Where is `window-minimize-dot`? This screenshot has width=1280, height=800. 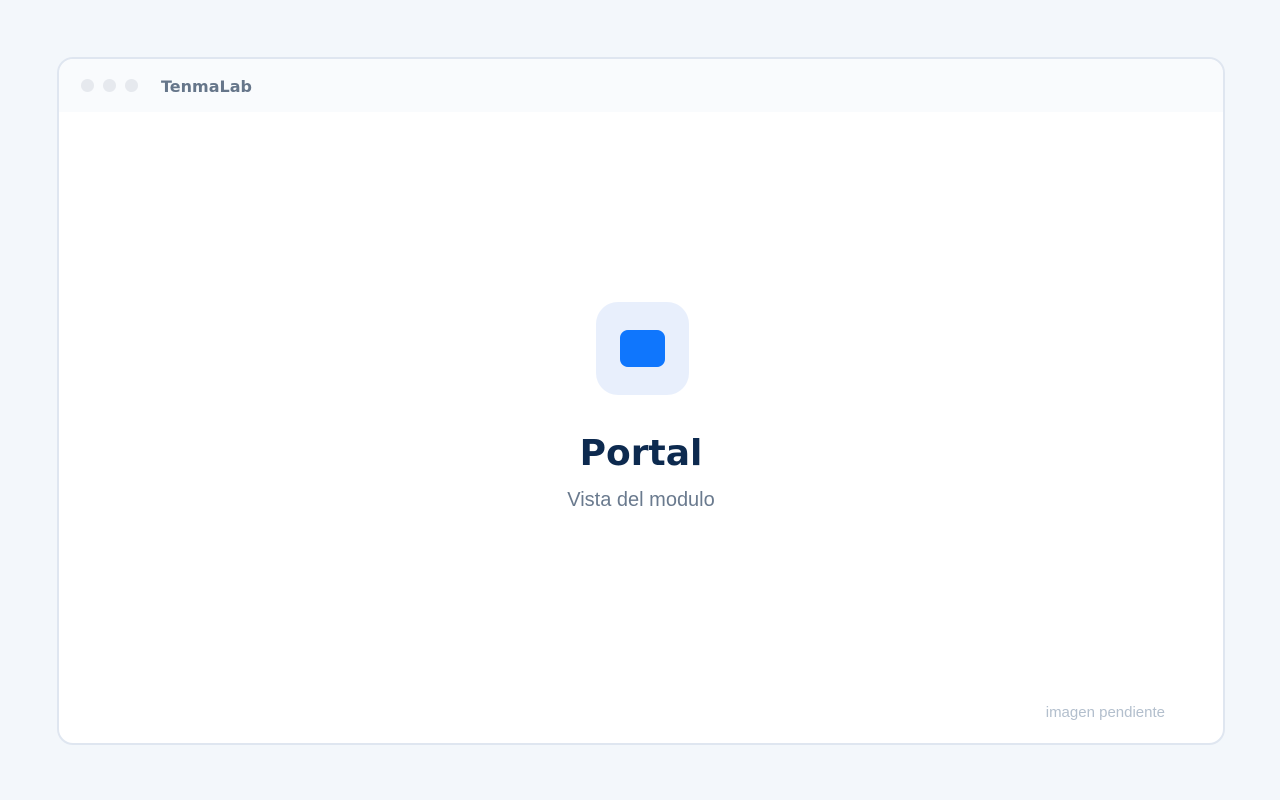
window-minimize-dot is located at coordinates (109, 85).